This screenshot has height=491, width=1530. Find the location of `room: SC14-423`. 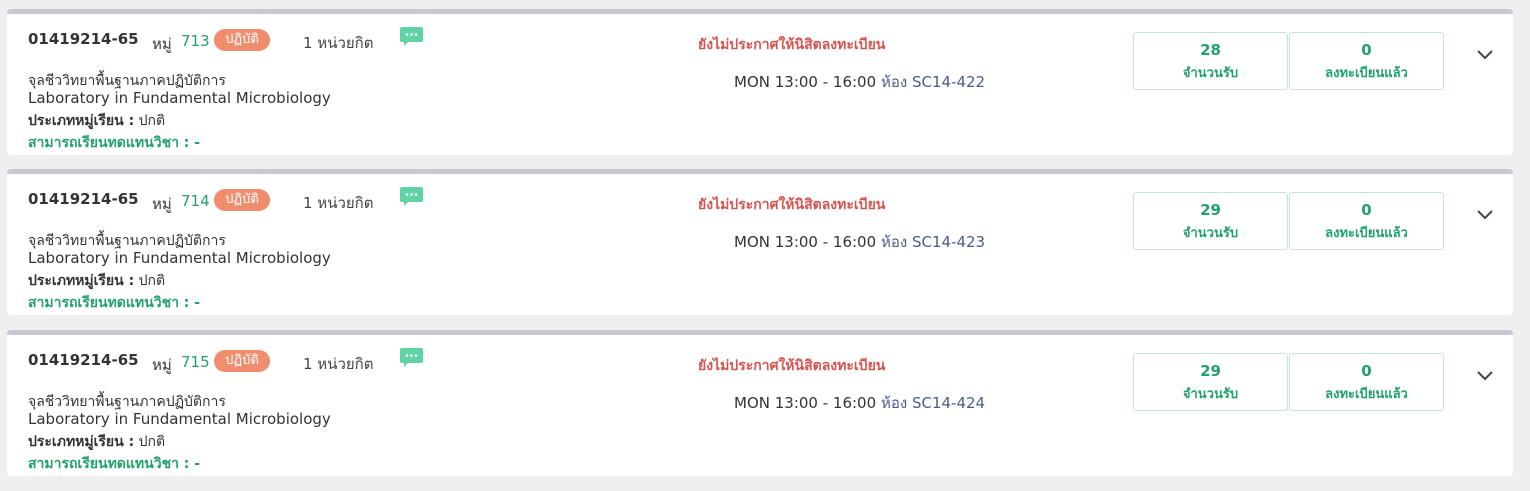

room: SC14-423 is located at coordinates (948, 242).